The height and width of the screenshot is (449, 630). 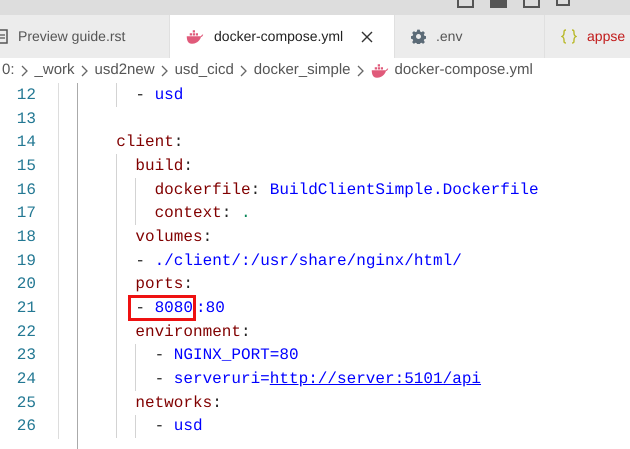 I want to click on code-token: volumes, so click(x=169, y=237).